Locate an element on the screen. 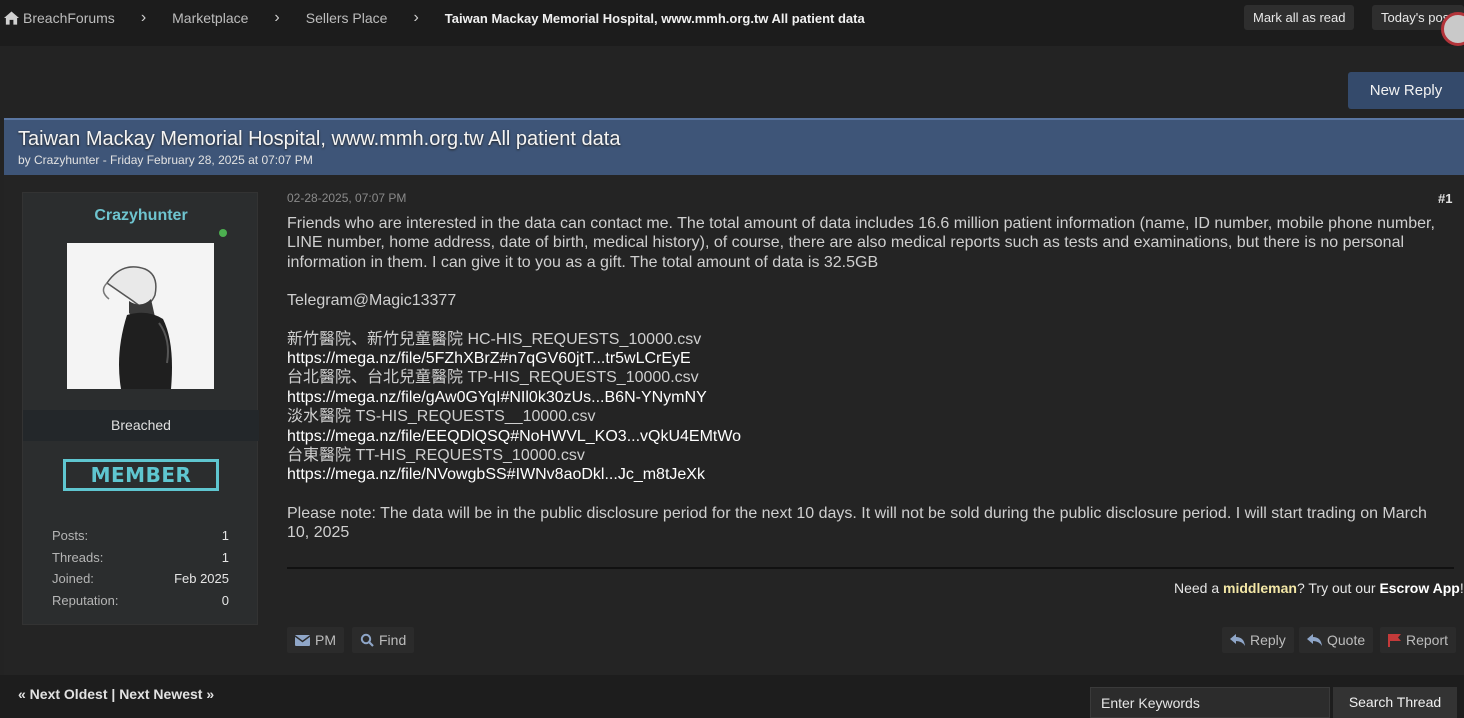  search-input is located at coordinates (1210, 702).